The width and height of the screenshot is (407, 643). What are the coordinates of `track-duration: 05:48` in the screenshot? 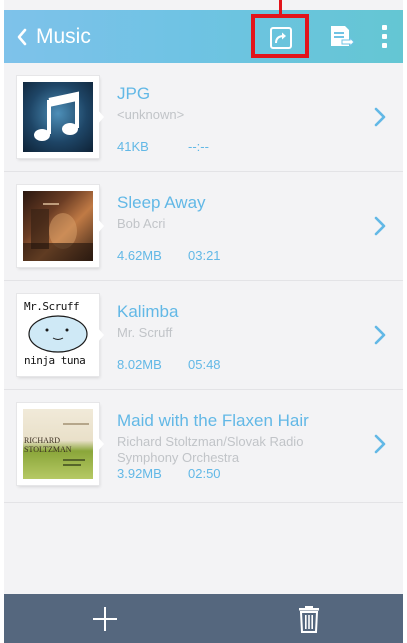 It's located at (204, 364).